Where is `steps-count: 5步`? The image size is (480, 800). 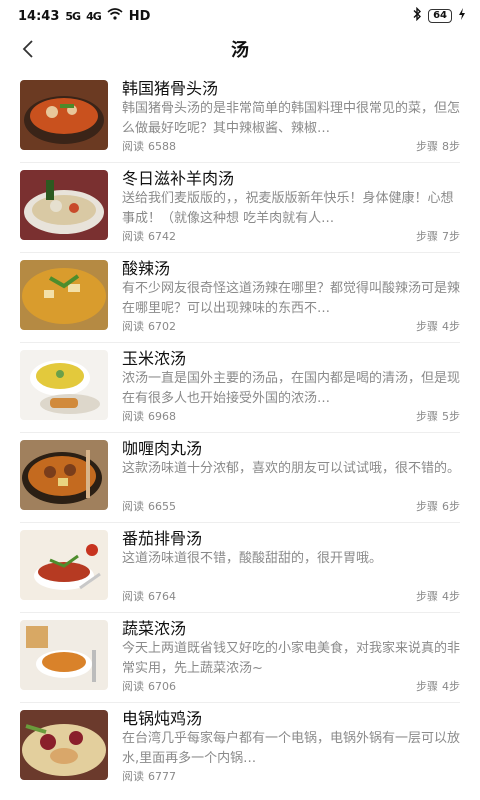
steps-count: 5步 is located at coordinates (451, 416).